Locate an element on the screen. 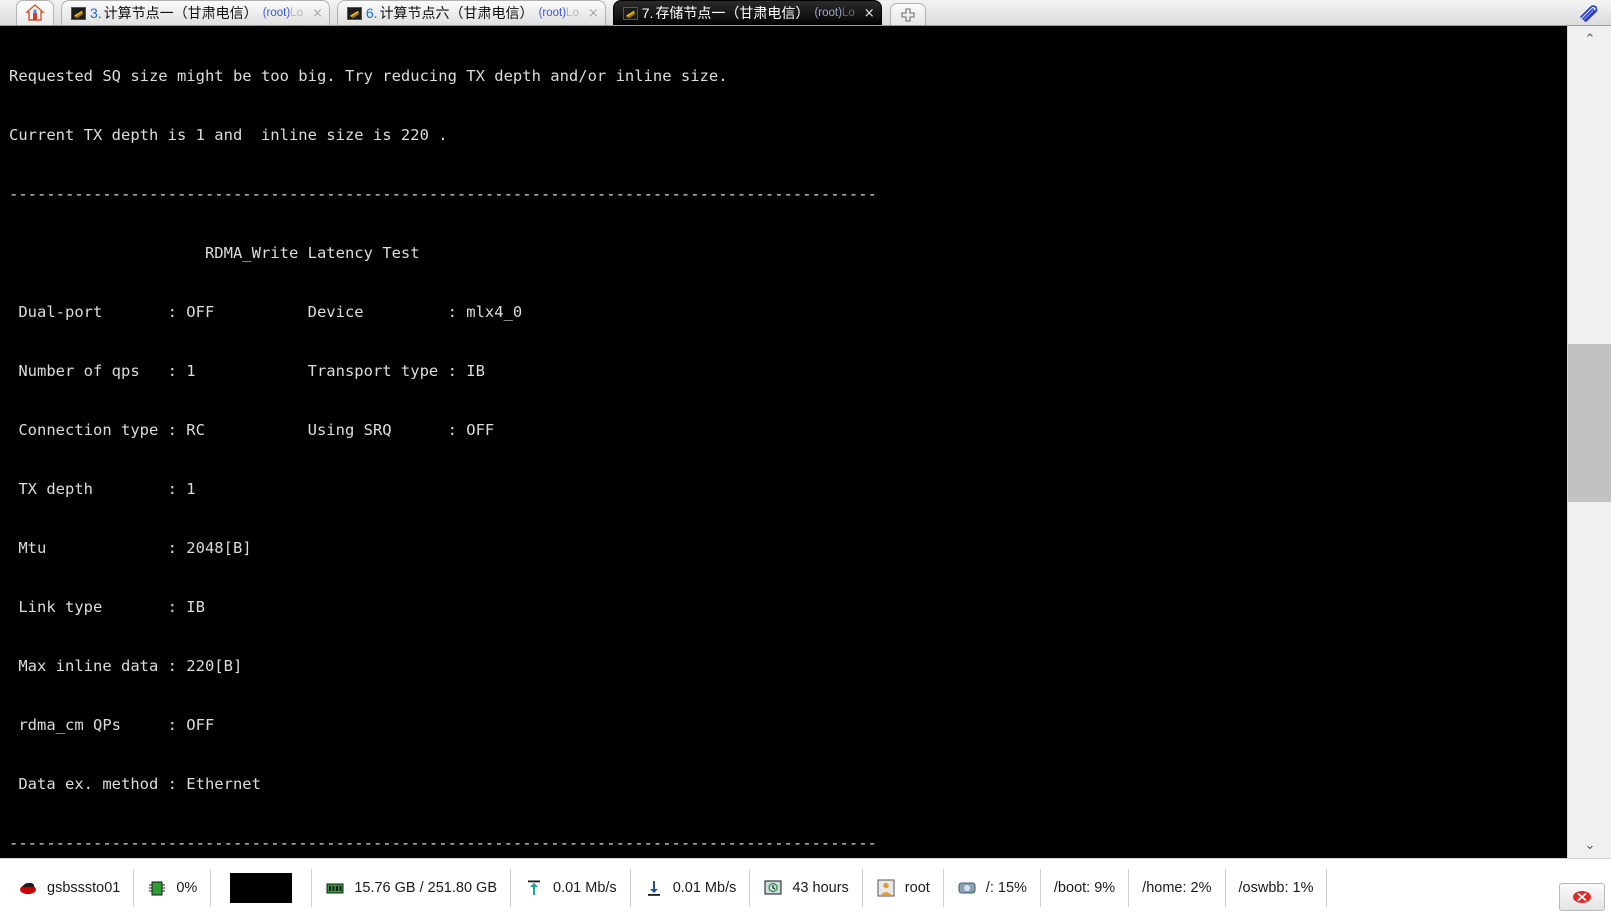 This screenshot has width=1611, height=917. harddisk-icon is located at coordinates (967, 888).